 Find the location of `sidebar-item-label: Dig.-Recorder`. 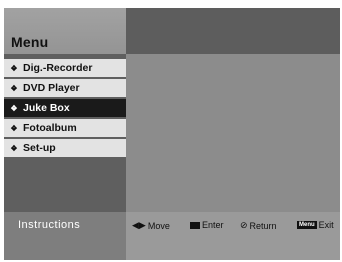

sidebar-item-label: Dig.-Recorder is located at coordinates (58, 68).